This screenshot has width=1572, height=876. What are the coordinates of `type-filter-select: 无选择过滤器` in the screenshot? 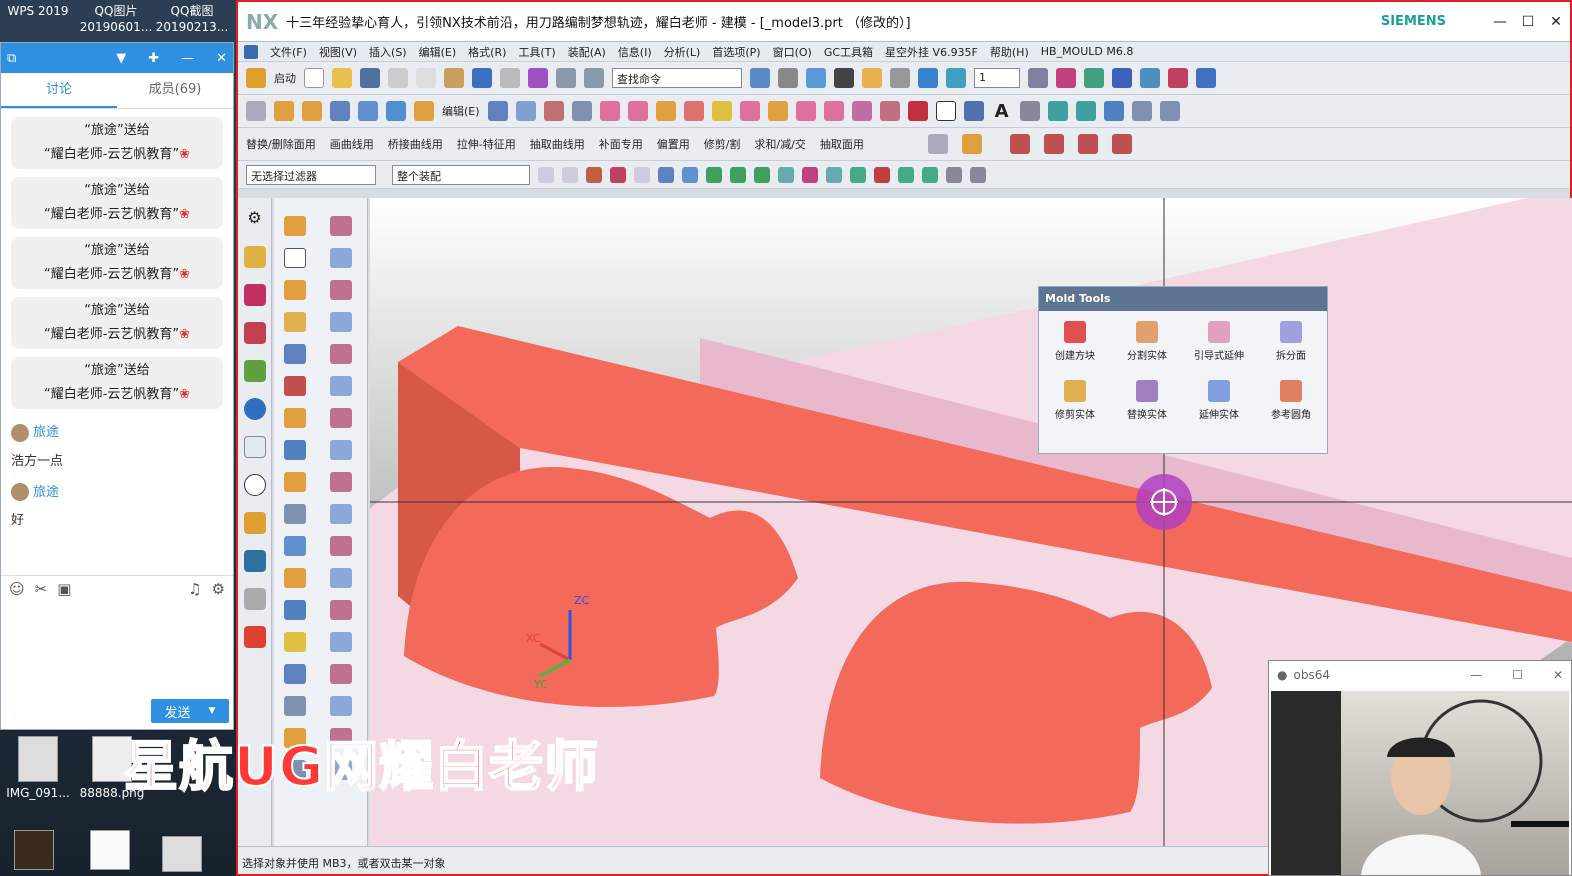 It's located at (311, 174).